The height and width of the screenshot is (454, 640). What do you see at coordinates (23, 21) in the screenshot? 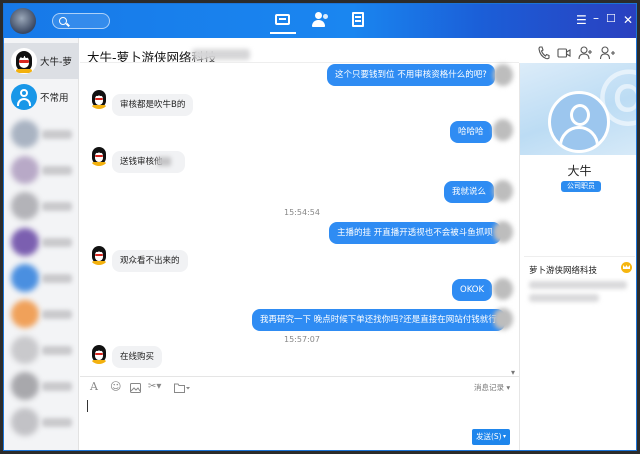
I see `my-avatar` at bounding box center [23, 21].